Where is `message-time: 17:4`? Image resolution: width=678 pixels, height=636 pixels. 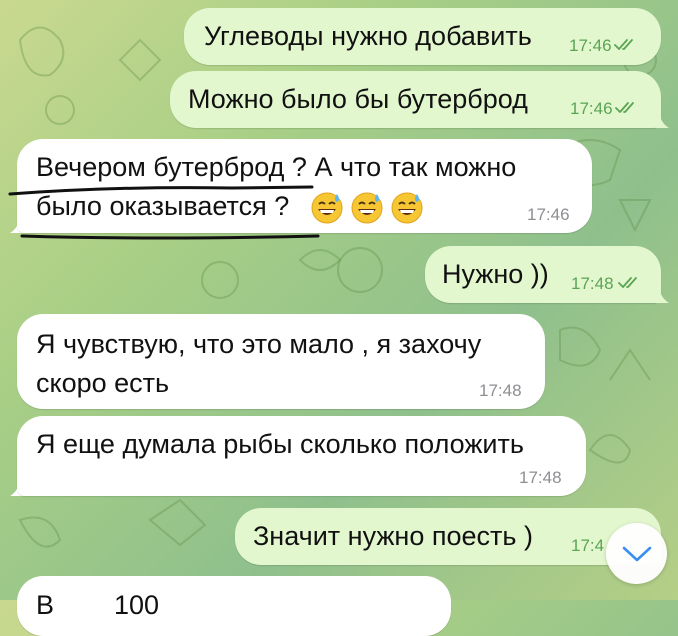 message-time: 17:4 is located at coordinates (588, 545).